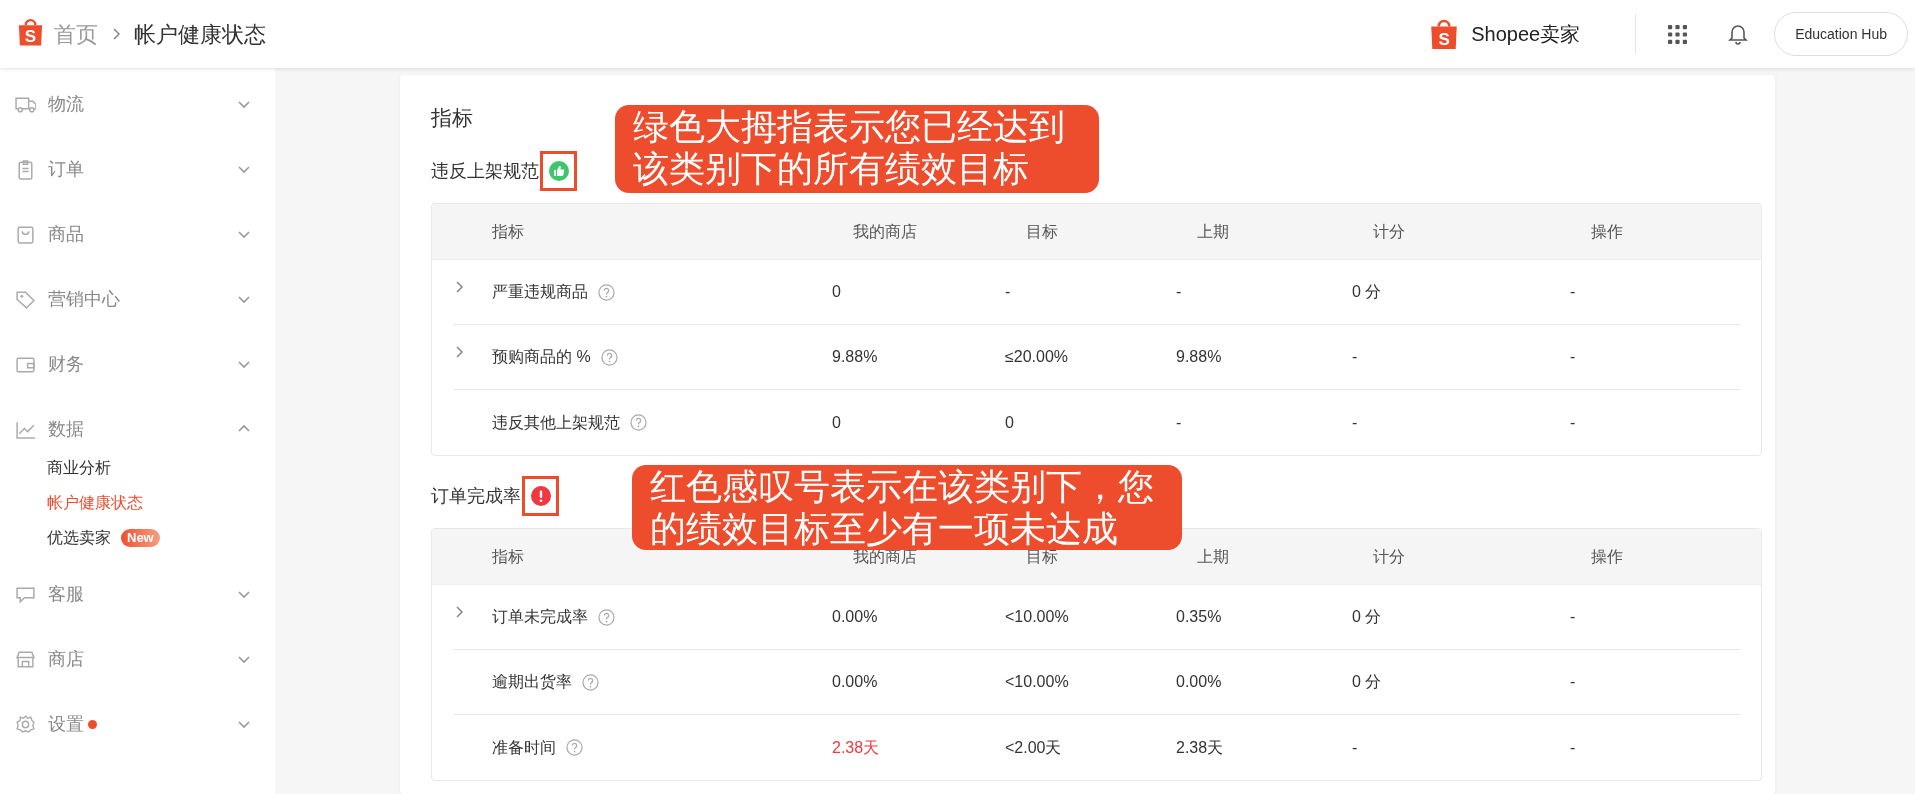 Image resolution: width=1915 pixels, height=794 pixels. Describe the element at coordinates (524, 747) in the screenshot. I see `metric-name: 准备时间` at that location.